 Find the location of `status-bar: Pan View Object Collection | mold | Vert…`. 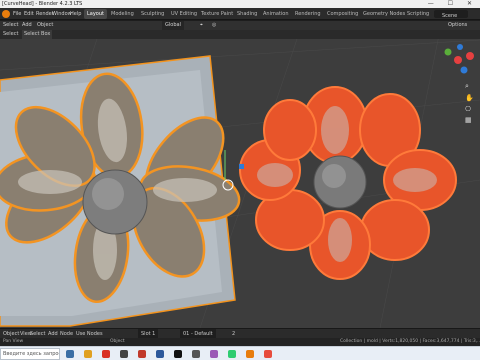

status-bar: Pan View Object Collection | mold | Vert… is located at coordinates (240, 342).